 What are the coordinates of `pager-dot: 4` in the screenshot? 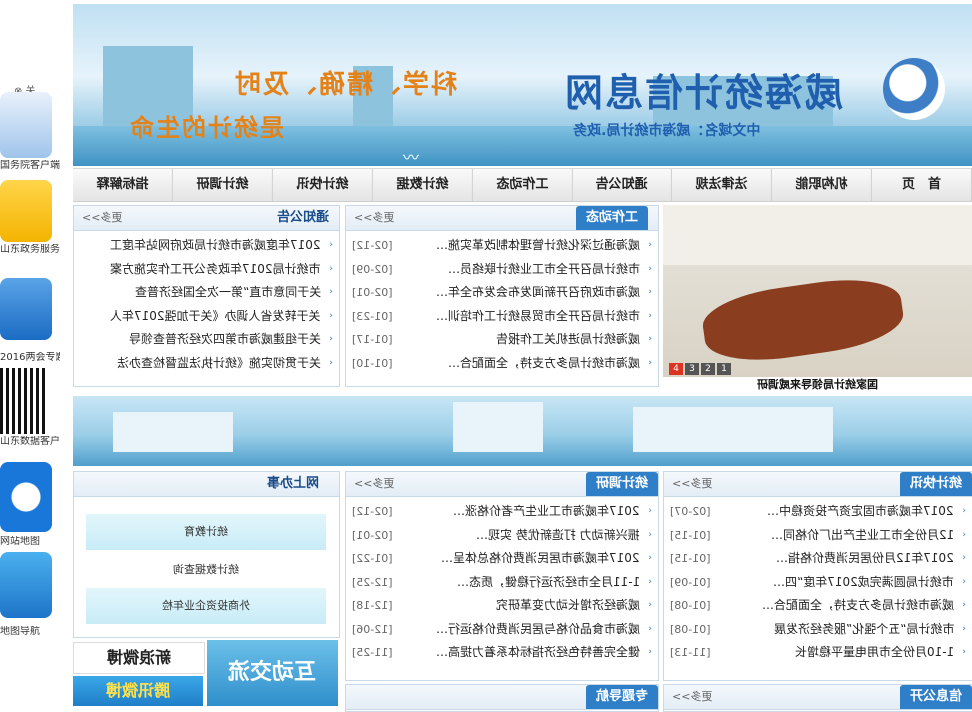 It's located at (676, 369).